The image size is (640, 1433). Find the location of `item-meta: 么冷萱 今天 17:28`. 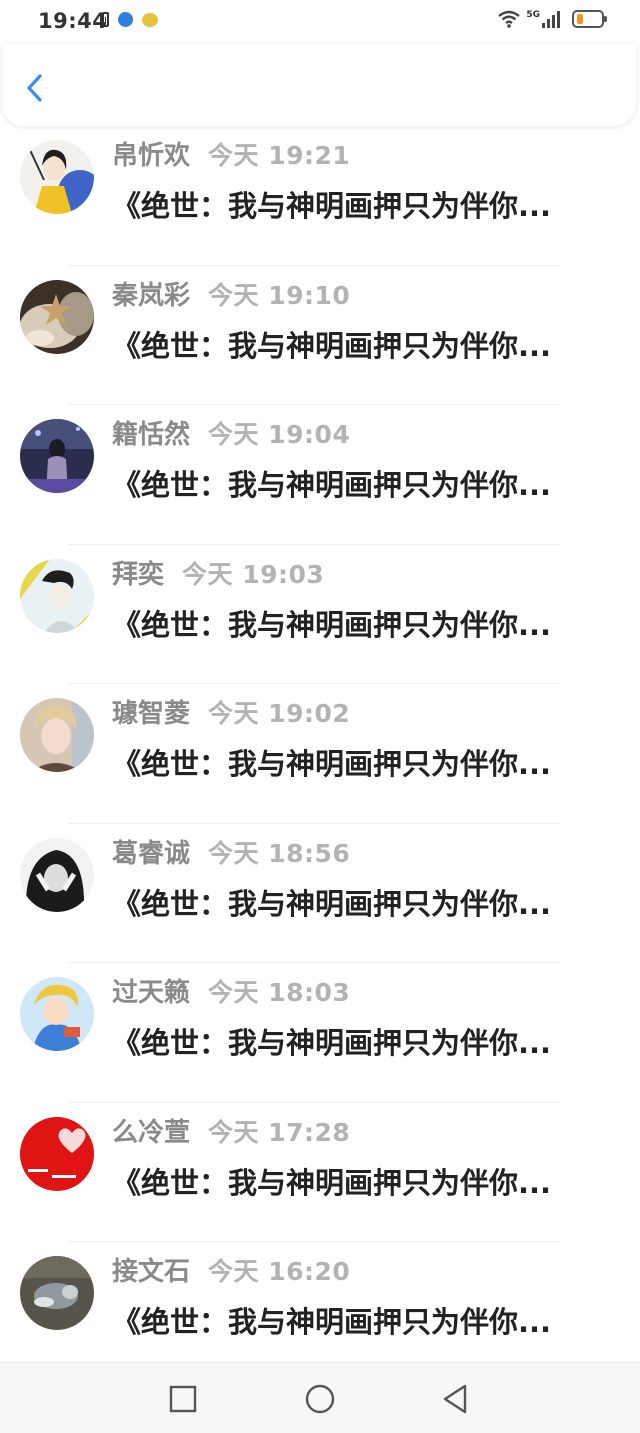

item-meta: 么冷萱 今天 17:28 is located at coordinates (231, 1130).